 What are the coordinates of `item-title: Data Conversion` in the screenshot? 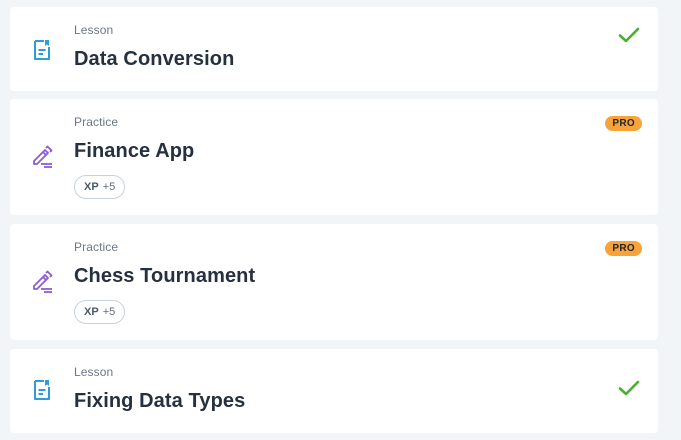 It's located at (154, 59).